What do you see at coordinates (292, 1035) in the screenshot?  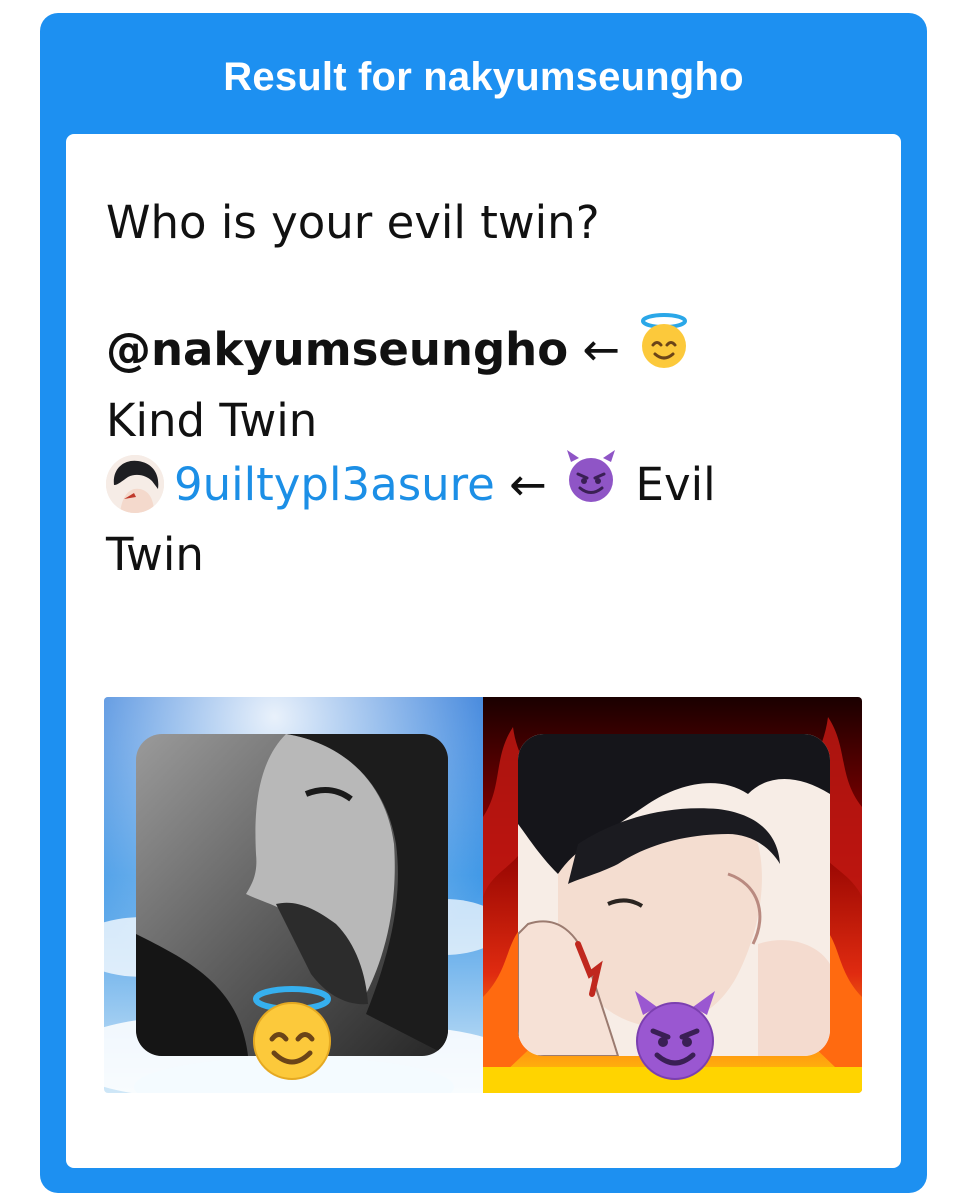 I see `halo-badge-icon` at bounding box center [292, 1035].